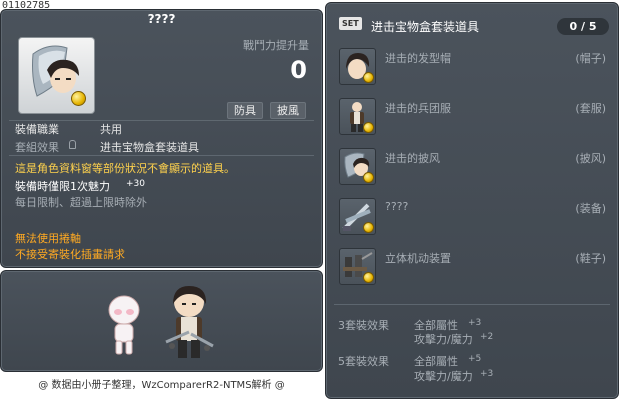 Image resolution: width=622 pixels, height=402 pixels. Describe the element at coordinates (111, 129) in the screenshot. I see `job-value: 共用` at that location.